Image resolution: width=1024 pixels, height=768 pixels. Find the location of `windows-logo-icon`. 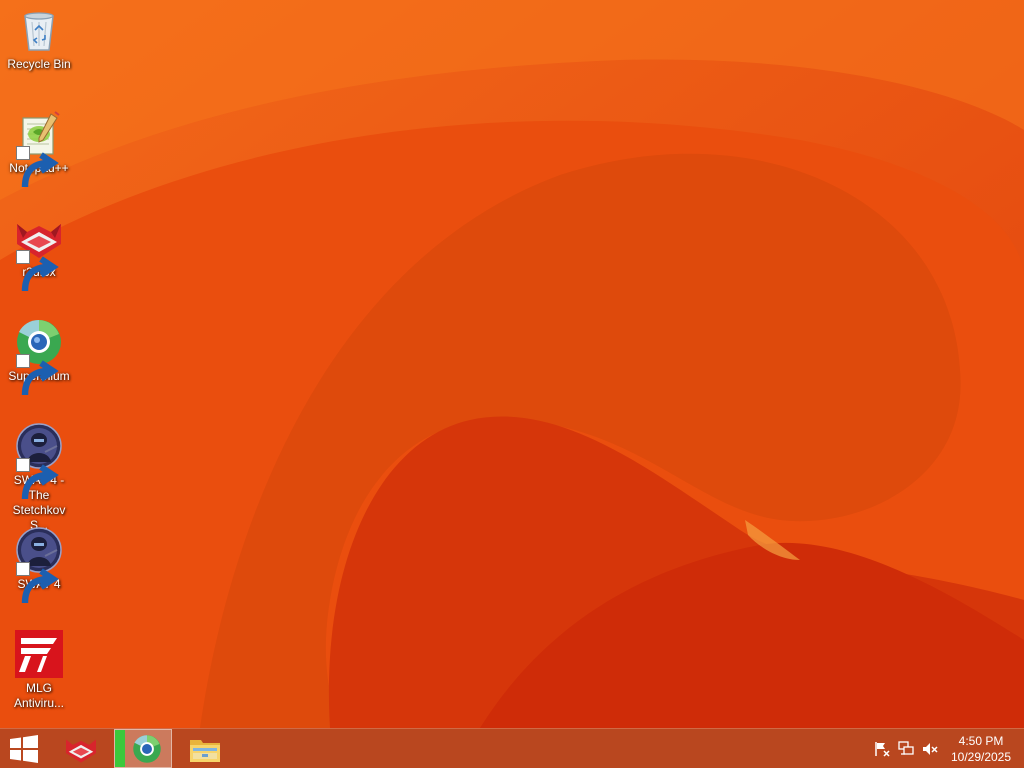

windows-logo-icon is located at coordinates (24, 748).